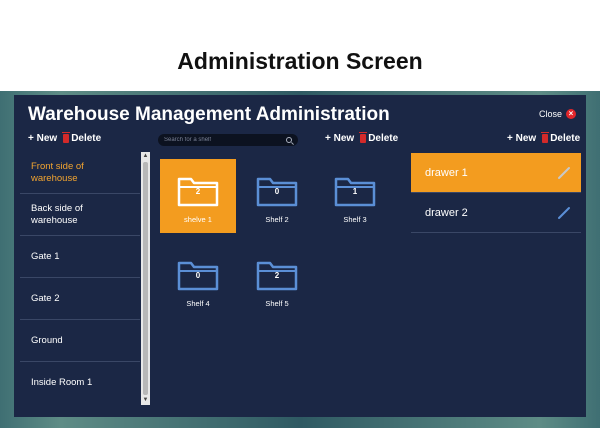 This screenshot has height=428, width=600. I want to click on shelf-tile: 0 Shelf 2, so click(277, 196).